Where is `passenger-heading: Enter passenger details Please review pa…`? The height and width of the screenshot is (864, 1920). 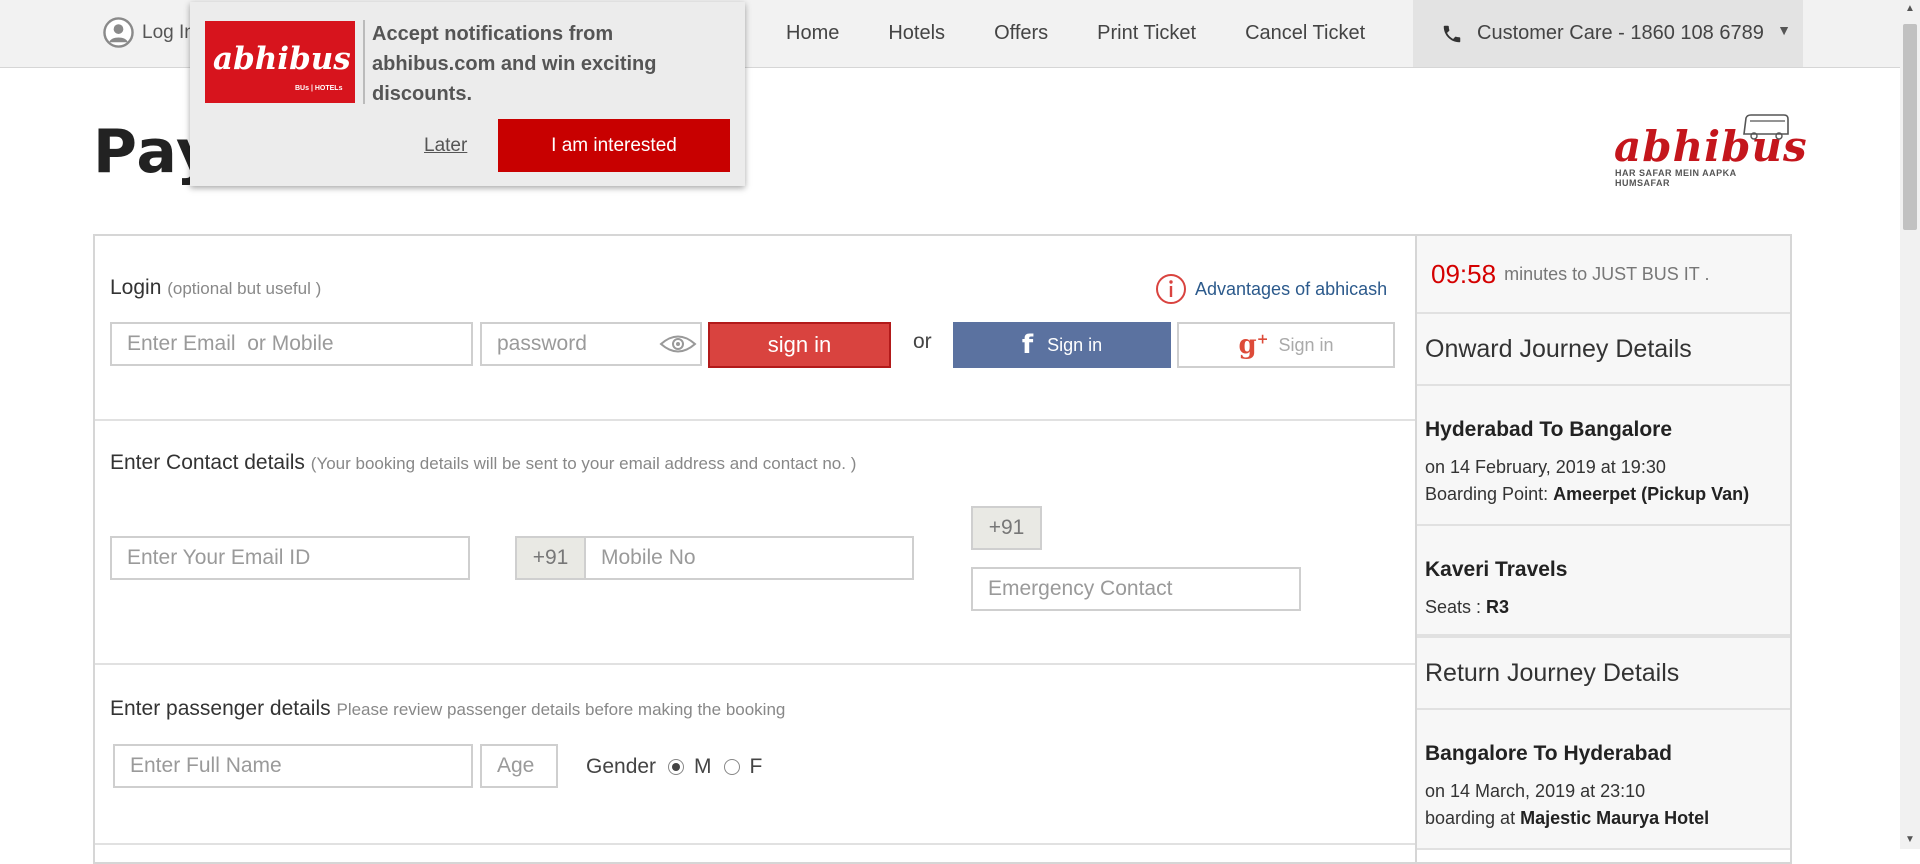 passenger-heading: Enter passenger details Please review pa… is located at coordinates (447, 709).